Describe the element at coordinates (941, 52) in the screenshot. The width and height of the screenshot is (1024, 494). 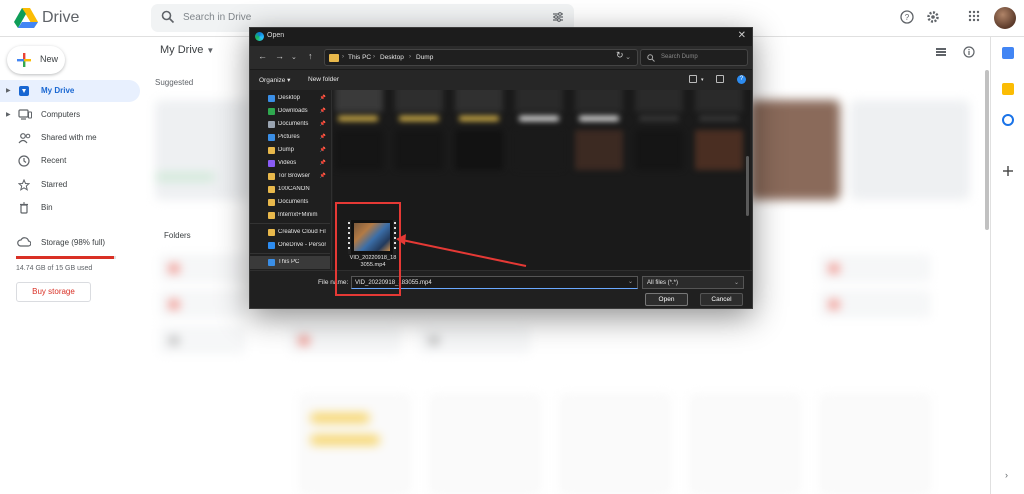
I see `list-view-icon` at that location.